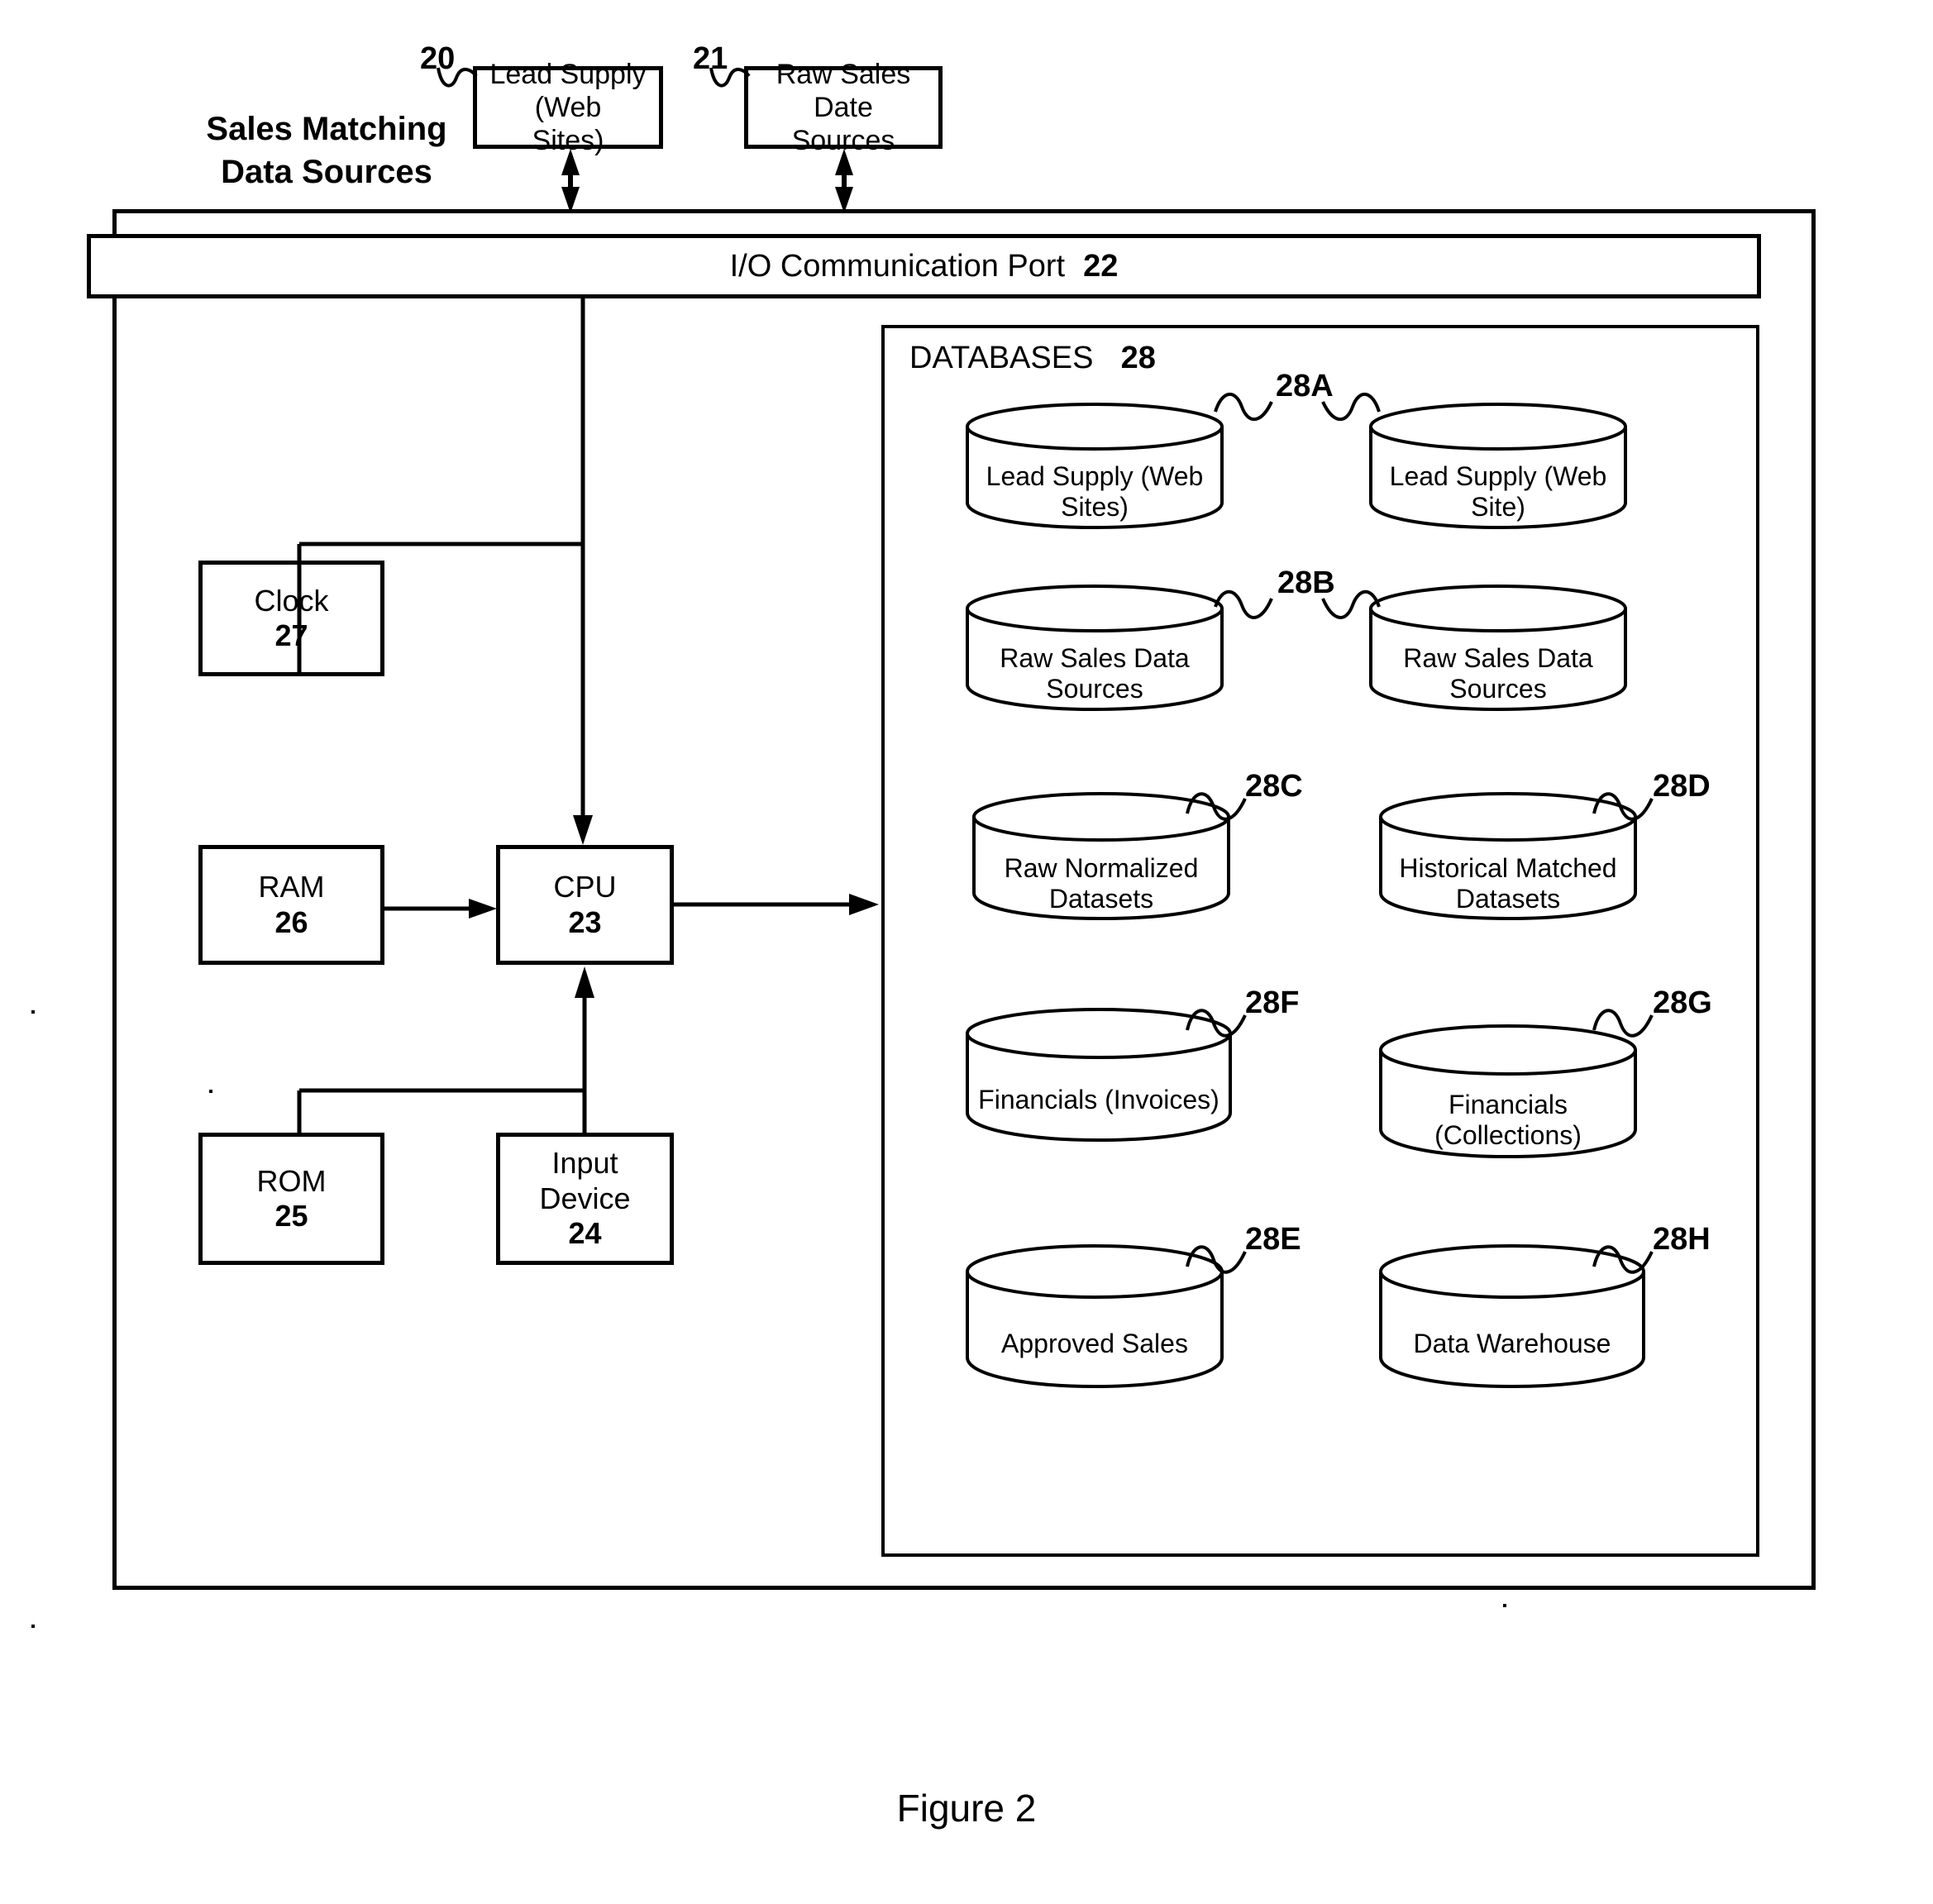 Image resolution: width=1933 pixels, height=1904 pixels. What do you see at coordinates (291, 887) in the screenshot?
I see `component-ram-label: RAM` at bounding box center [291, 887].